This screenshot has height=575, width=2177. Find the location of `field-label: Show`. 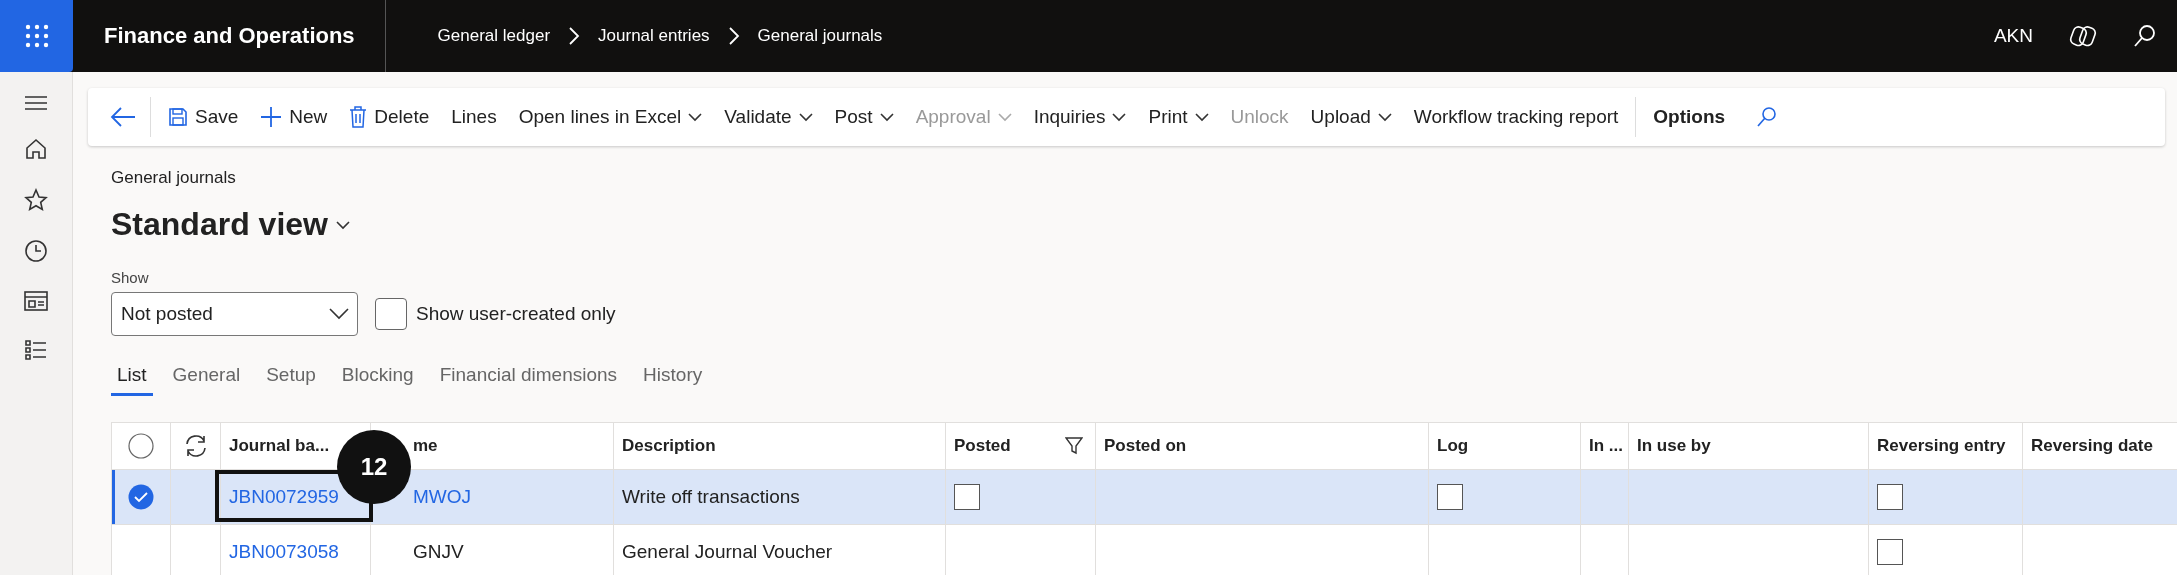

field-label: Show is located at coordinates (130, 277).